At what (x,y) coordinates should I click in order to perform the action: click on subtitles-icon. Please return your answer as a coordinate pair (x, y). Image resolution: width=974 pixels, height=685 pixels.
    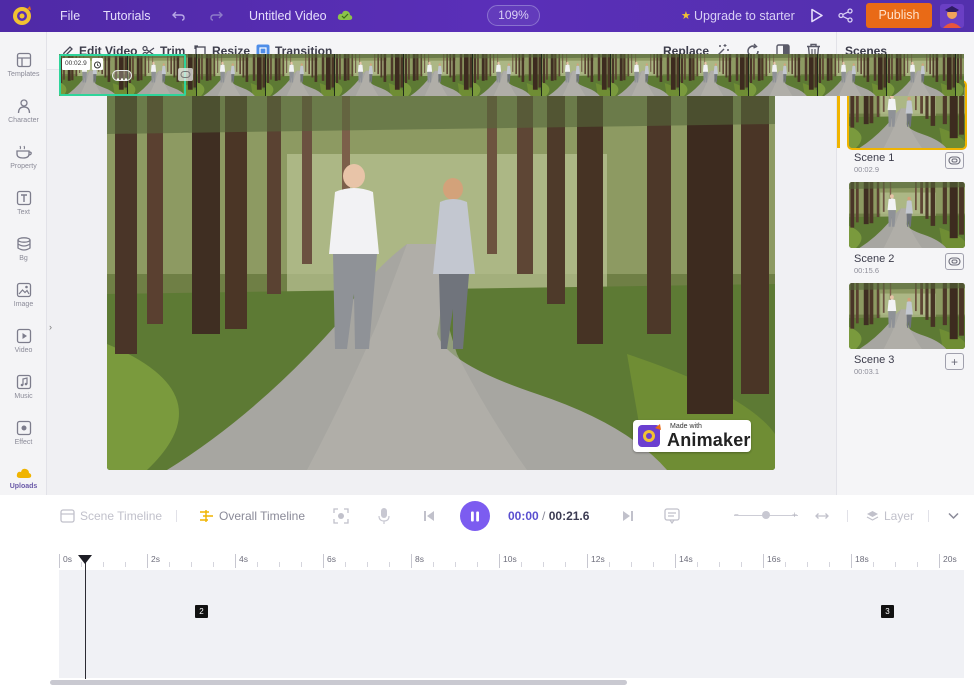
    Looking at the image, I should click on (672, 516).